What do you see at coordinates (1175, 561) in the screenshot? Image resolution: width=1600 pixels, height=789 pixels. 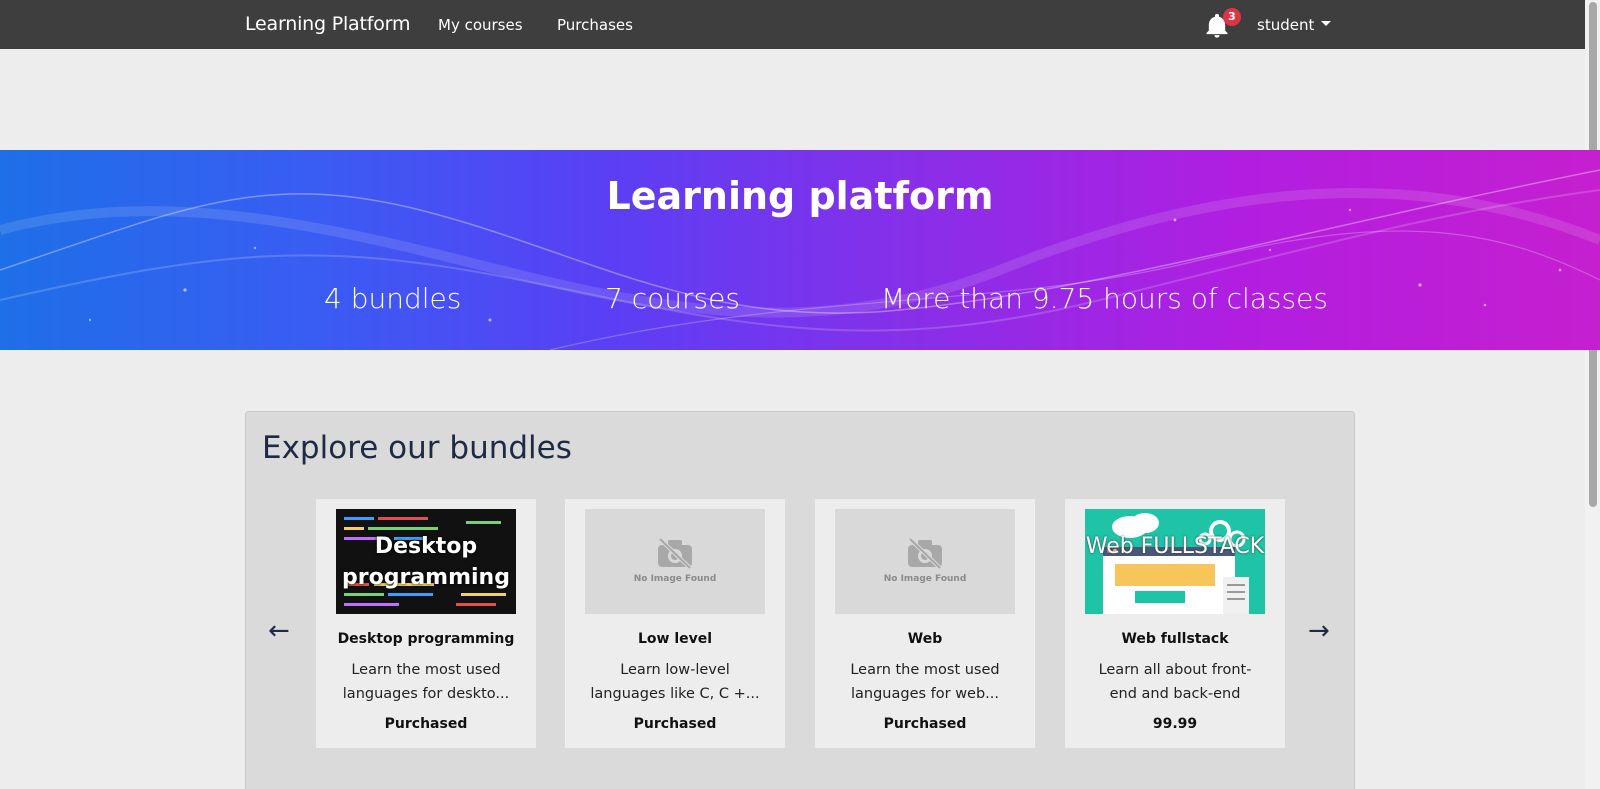 I see `bundle-thumbnail: Web FULLSTACK` at bounding box center [1175, 561].